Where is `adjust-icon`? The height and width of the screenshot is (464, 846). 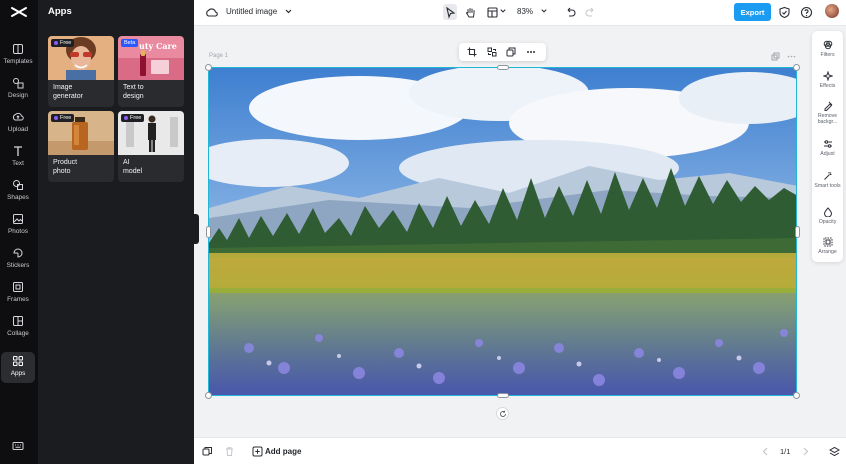
adjust-icon is located at coordinates (827, 144).